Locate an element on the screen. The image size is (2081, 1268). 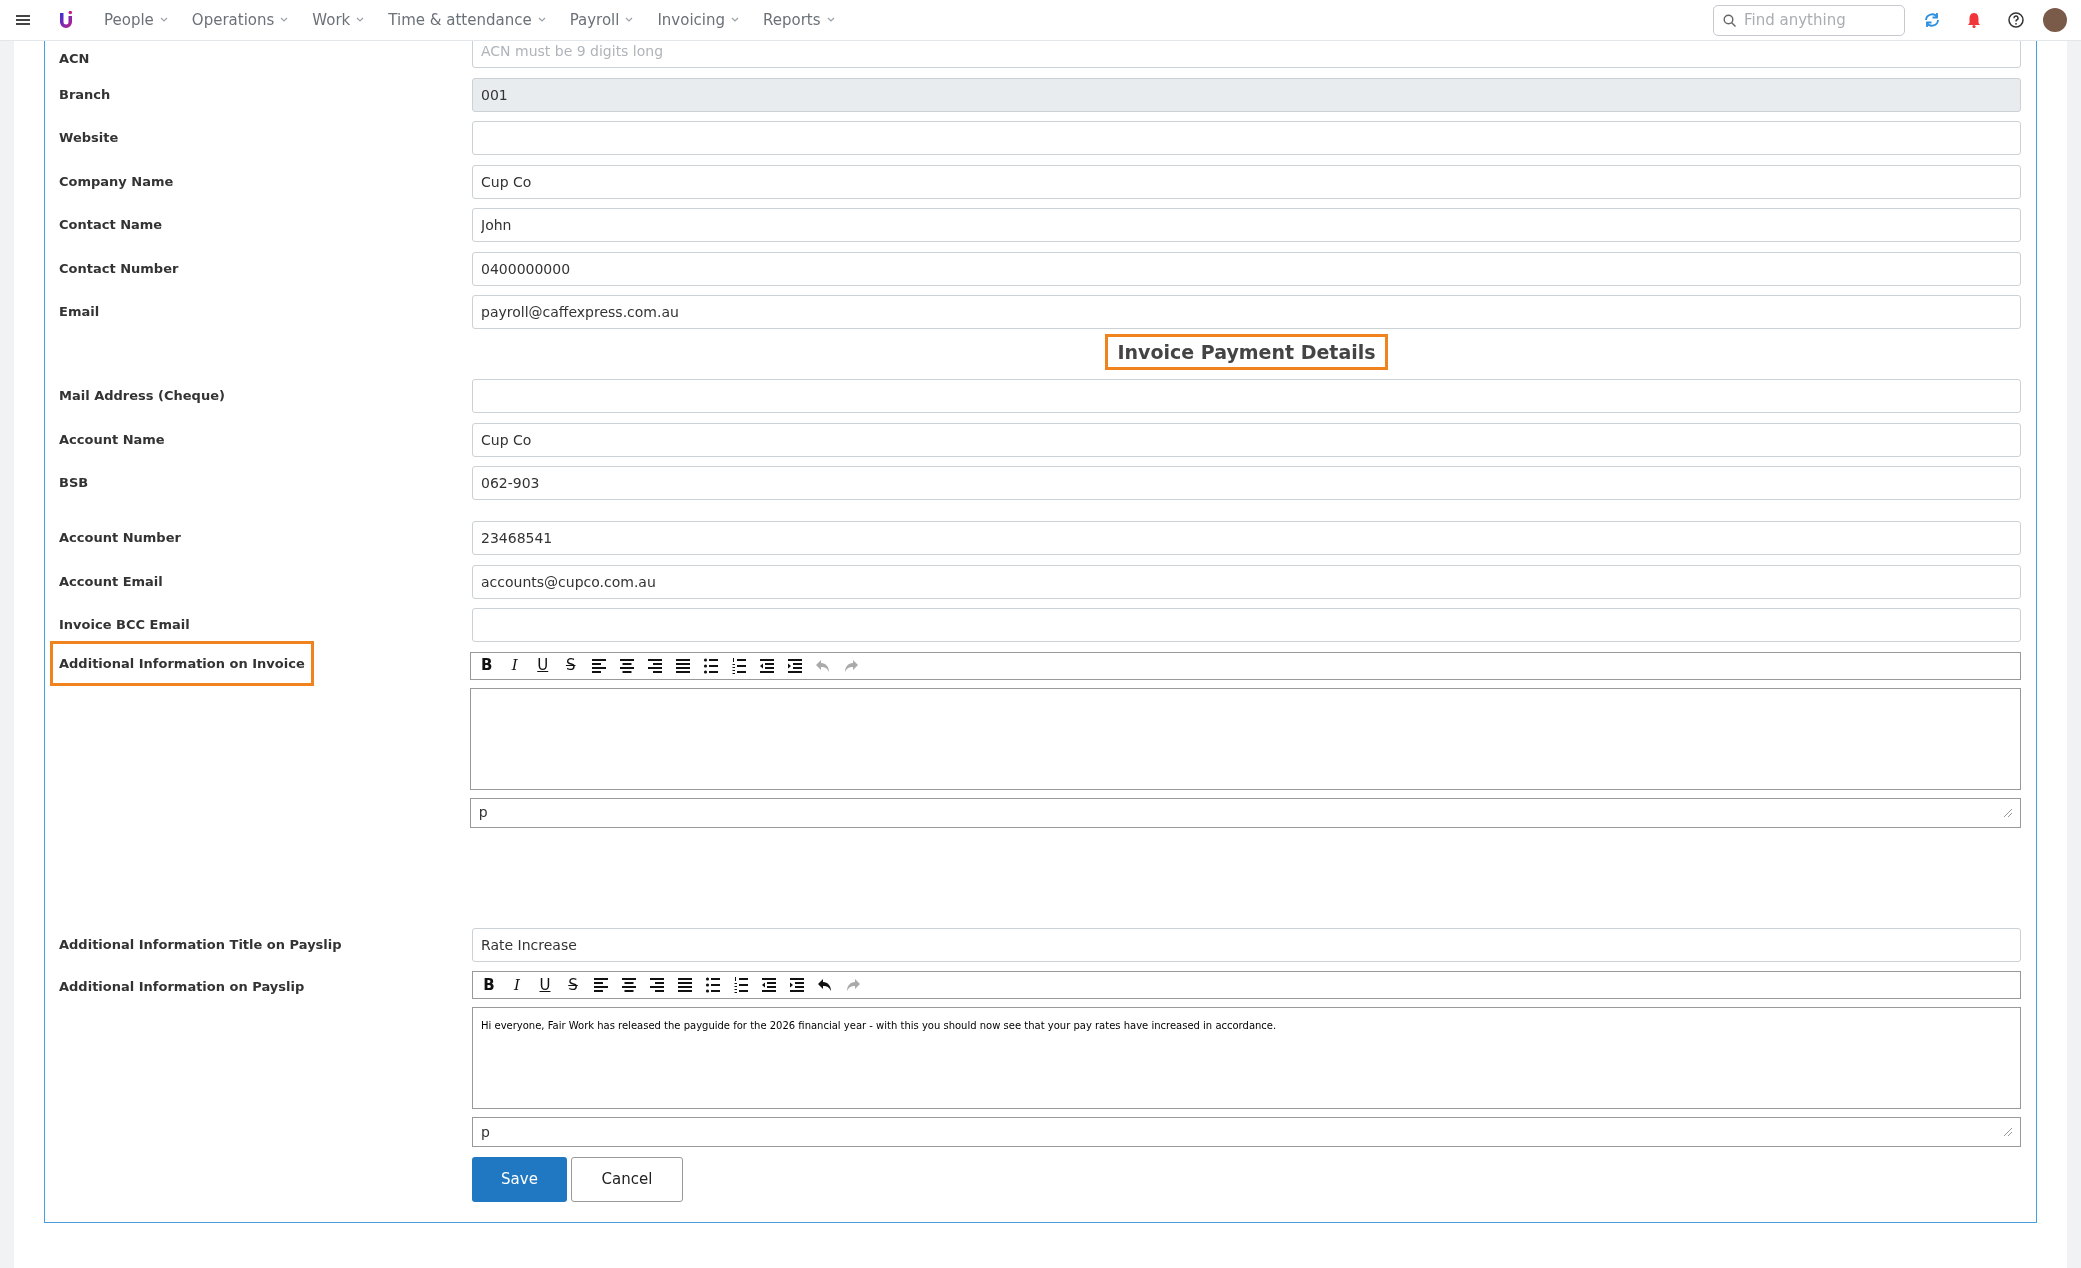
bullets-button is located at coordinates (713, 985).